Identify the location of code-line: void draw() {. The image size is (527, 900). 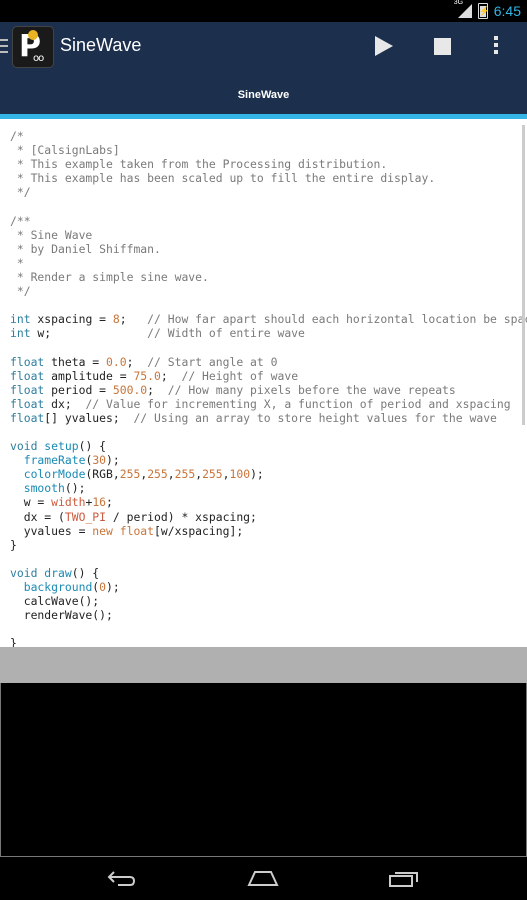
(268, 573).